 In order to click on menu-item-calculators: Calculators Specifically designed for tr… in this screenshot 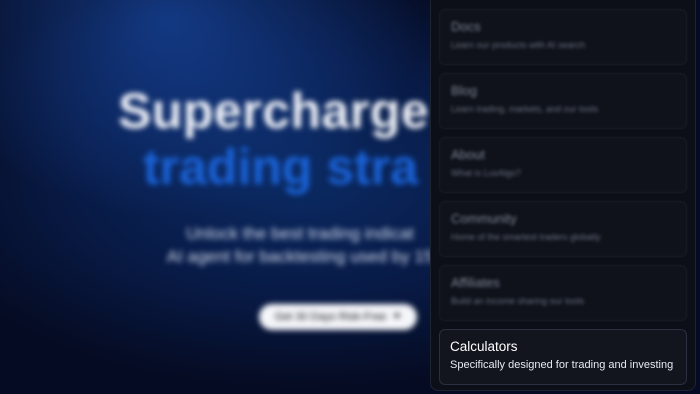, I will do `click(563, 357)`.